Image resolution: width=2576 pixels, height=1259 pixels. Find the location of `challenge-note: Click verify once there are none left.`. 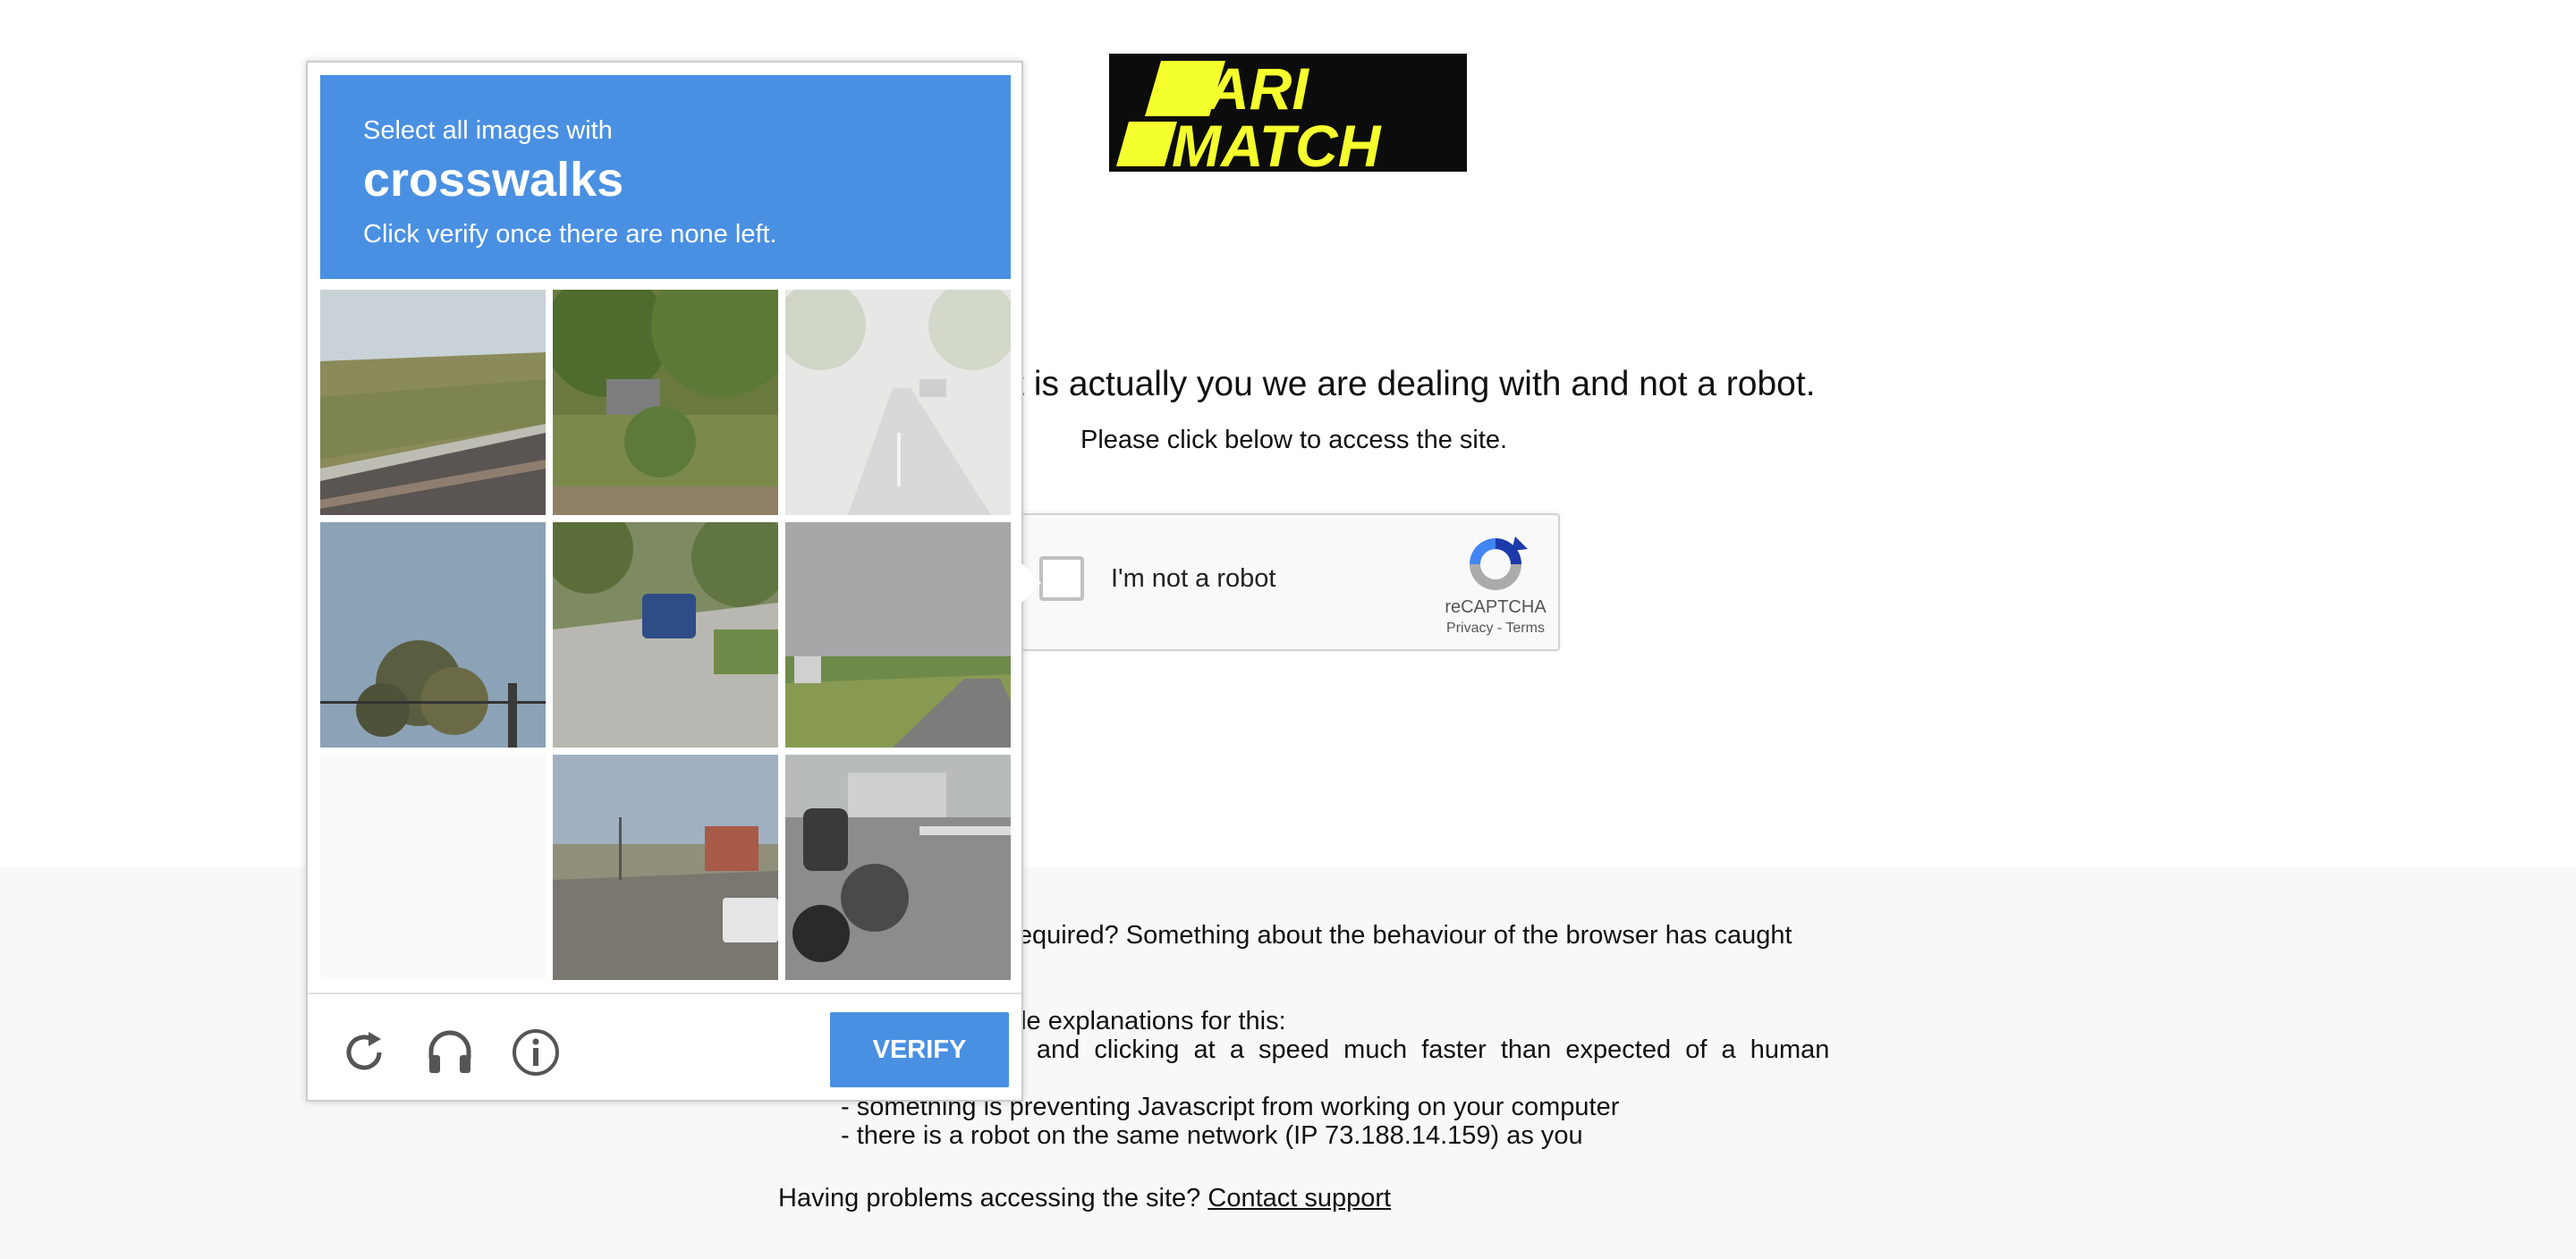

challenge-note: Click verify once there are none left. is located at coordinates (570, 234).